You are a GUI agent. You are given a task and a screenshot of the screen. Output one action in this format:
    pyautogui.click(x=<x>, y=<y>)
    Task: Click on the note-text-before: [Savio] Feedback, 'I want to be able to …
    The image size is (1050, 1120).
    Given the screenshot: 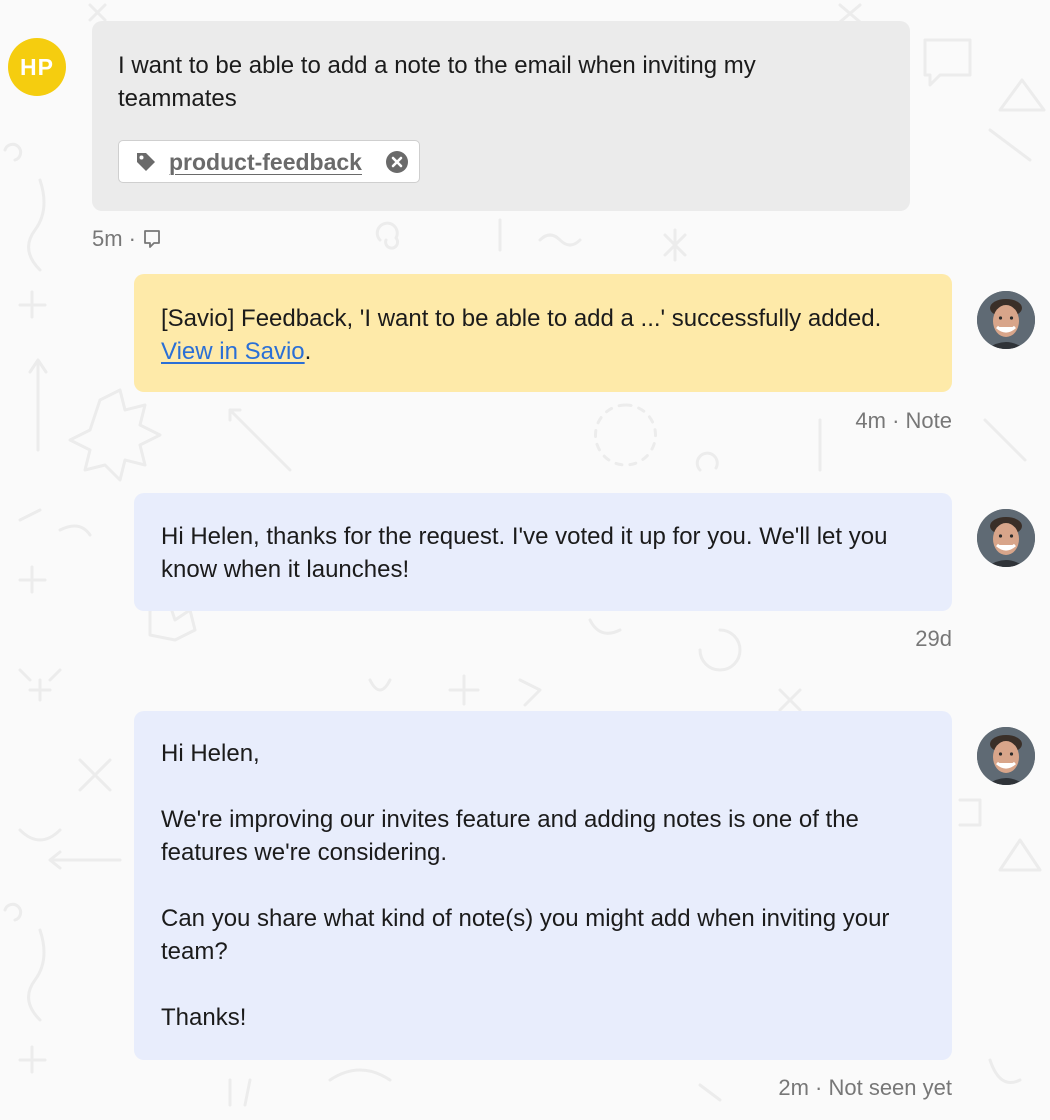 What is the action you would take?
    pyautogui.click(x=521, y=318)
    